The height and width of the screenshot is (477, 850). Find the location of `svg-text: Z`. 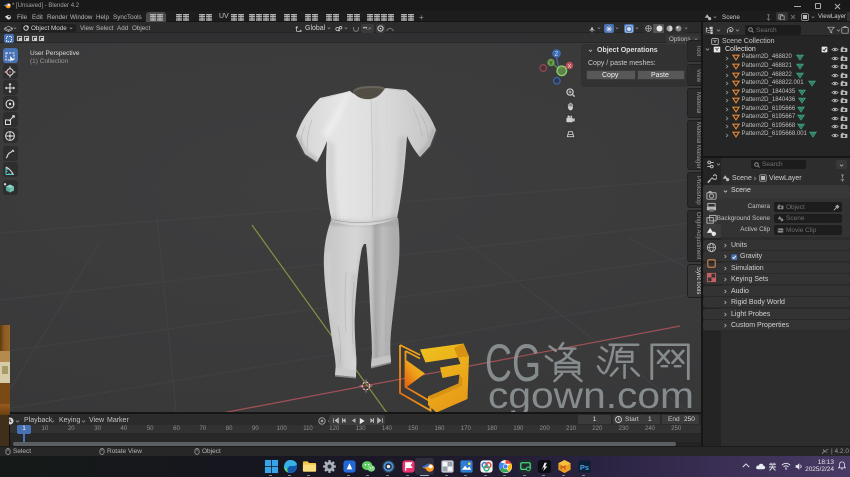

svg-text: Z is located at coordinates (557, 55).